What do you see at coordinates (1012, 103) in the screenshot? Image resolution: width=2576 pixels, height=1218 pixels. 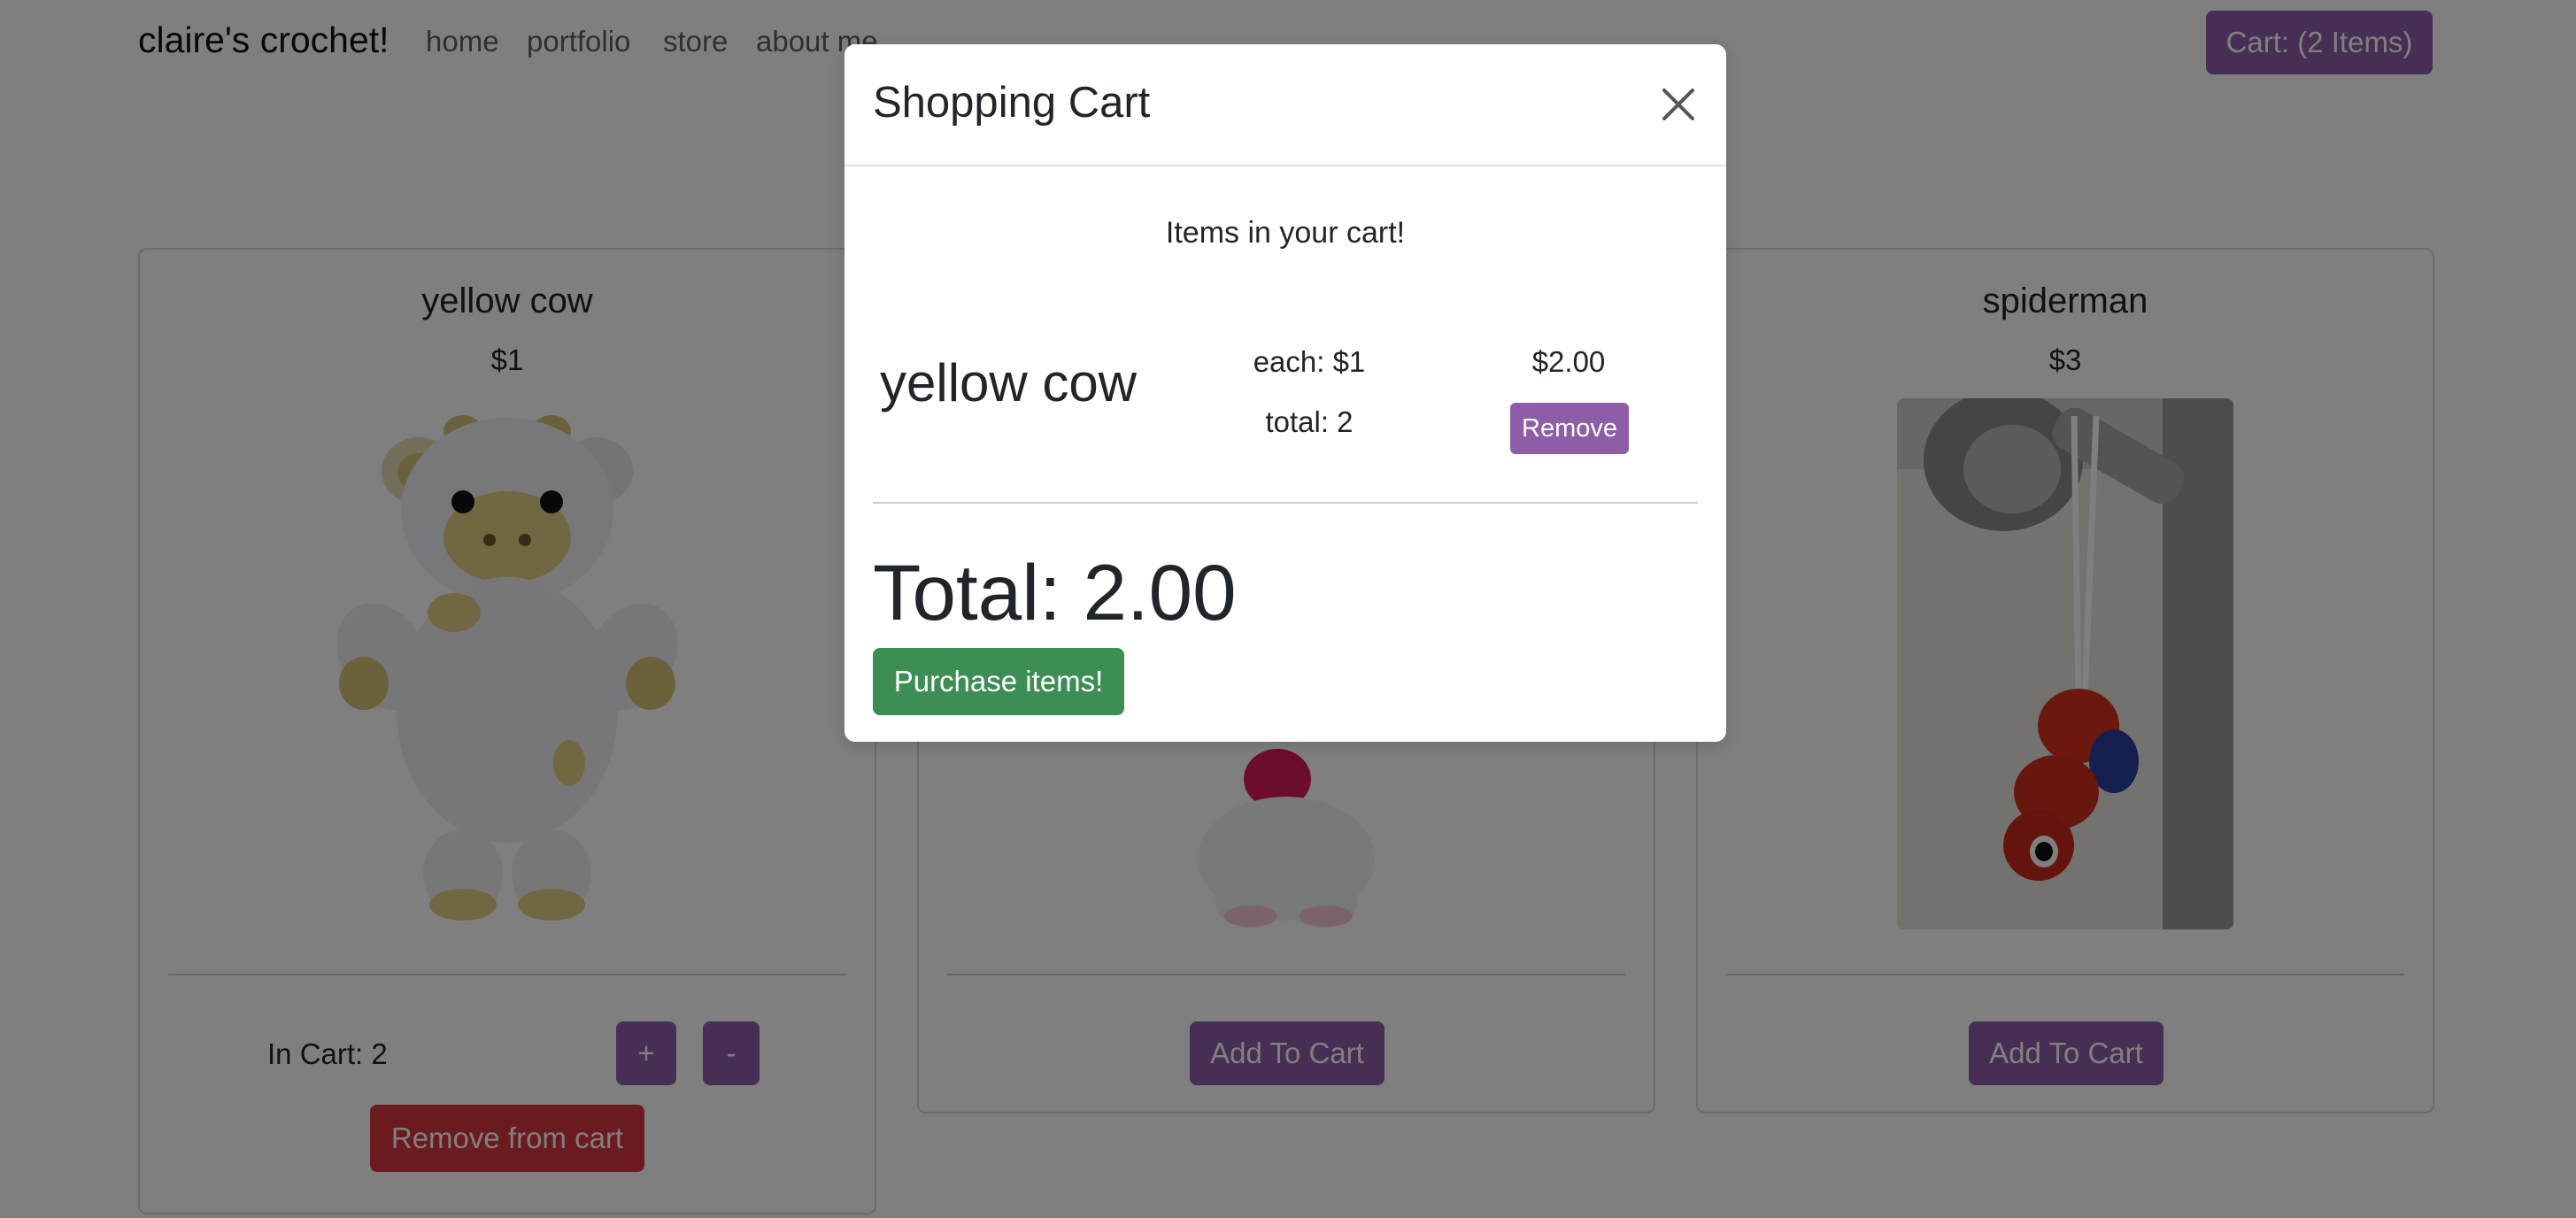 I see `modal-title: Shopping Cart` at bounding box center [1012, 103].